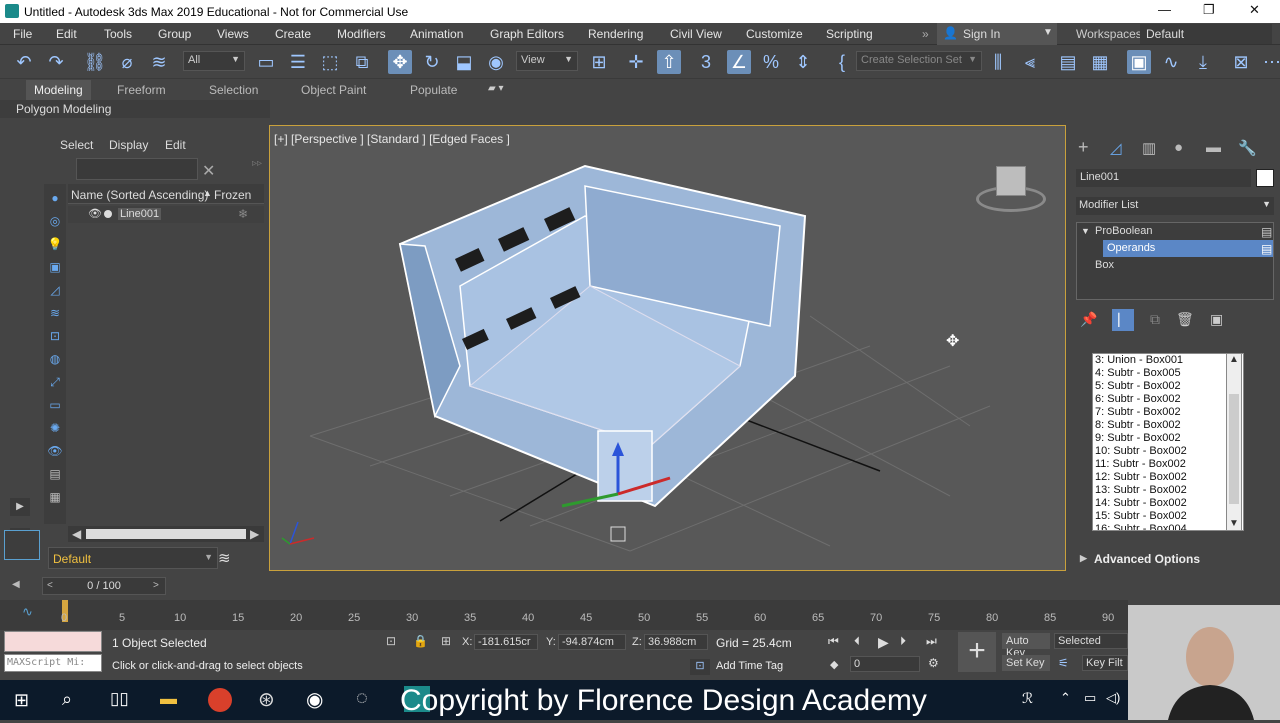 This screenshot has width=1280, height=723. I want to click on selection-region-icon: ⬚, so click(330, 62).